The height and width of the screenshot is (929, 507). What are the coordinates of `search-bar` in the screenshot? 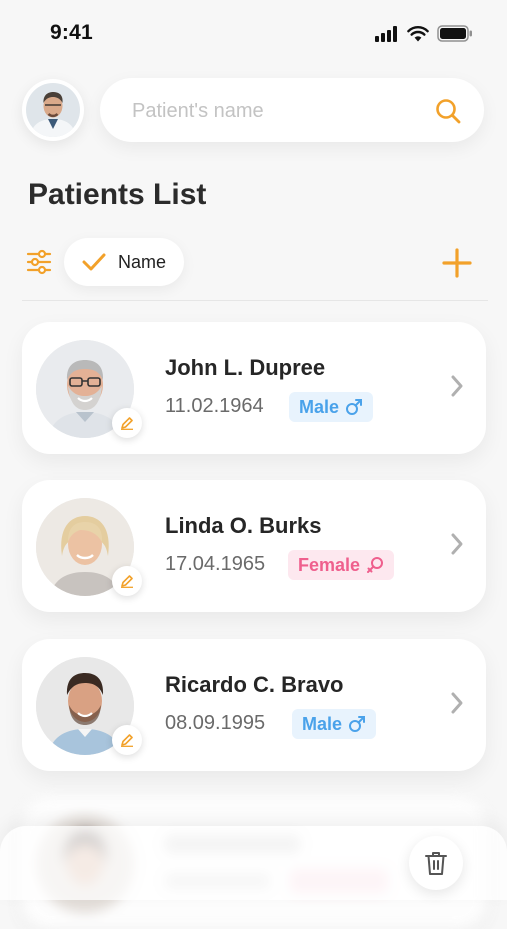 It's located at (292, 110).